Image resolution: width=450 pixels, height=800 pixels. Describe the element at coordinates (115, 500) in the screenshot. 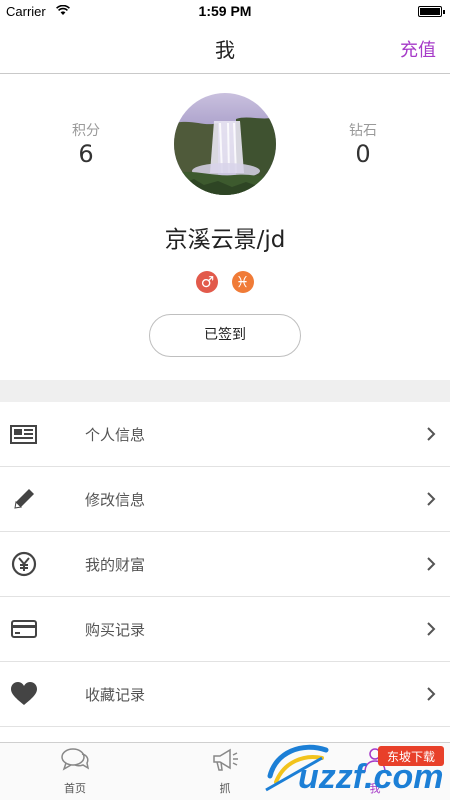

I see `menu-item-label: 修改信息` at that location.